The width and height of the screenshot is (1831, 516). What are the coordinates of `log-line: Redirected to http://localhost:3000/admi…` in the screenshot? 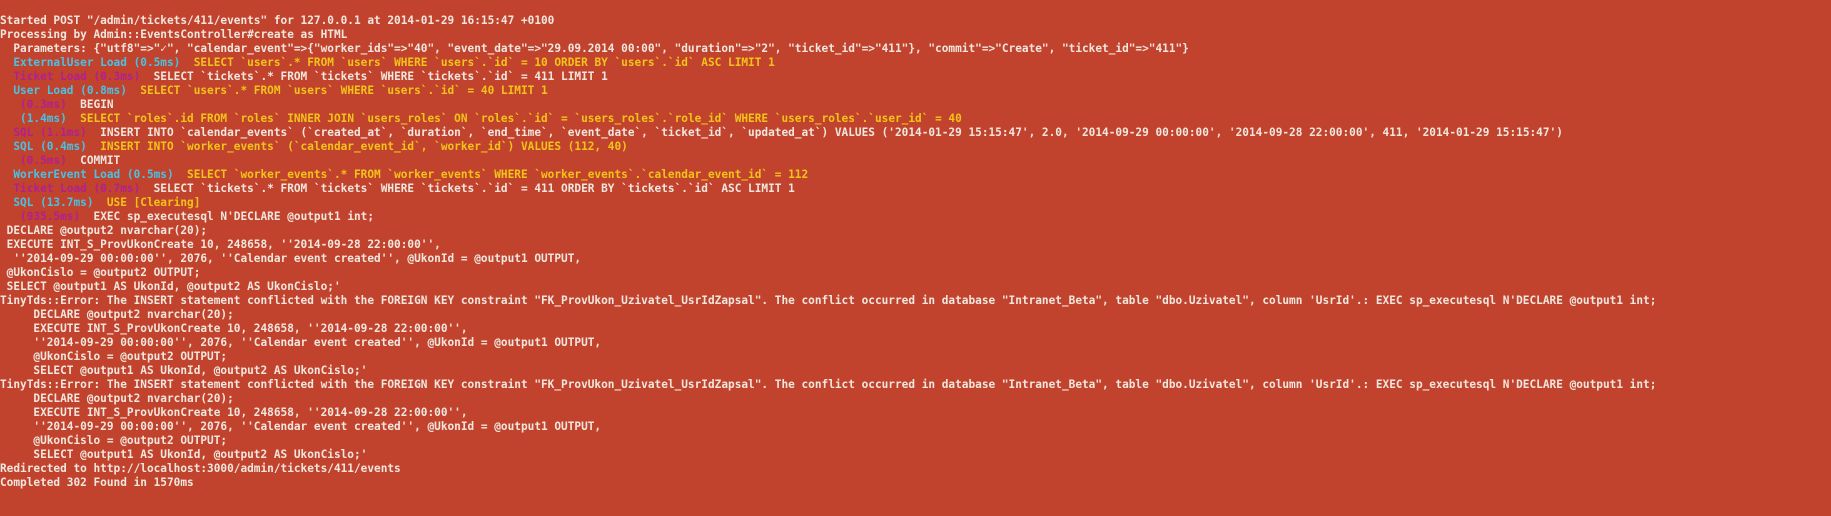 It's located at (915, 469).